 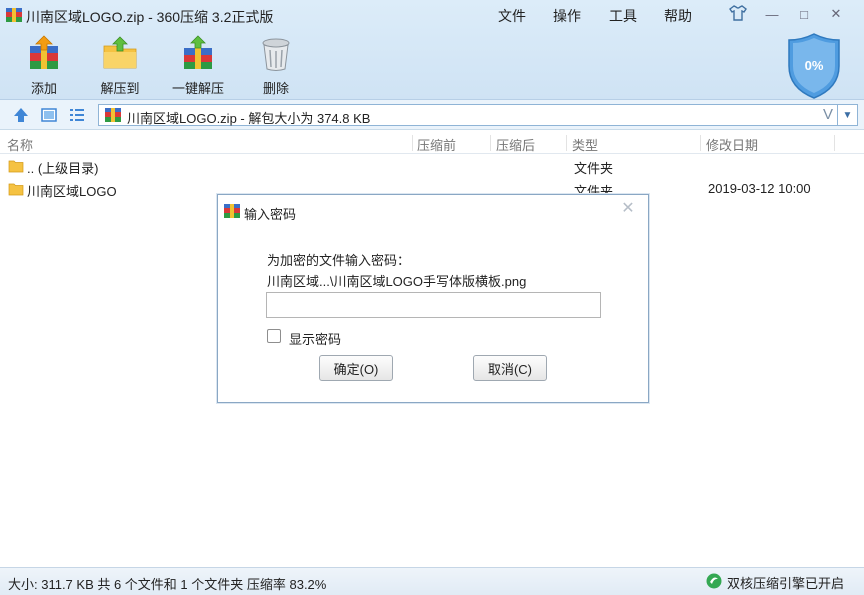 What do you see at coordinates (113, 115) in the screenshot?
I see `zip-file-icon` at bounding box center [113, 115].